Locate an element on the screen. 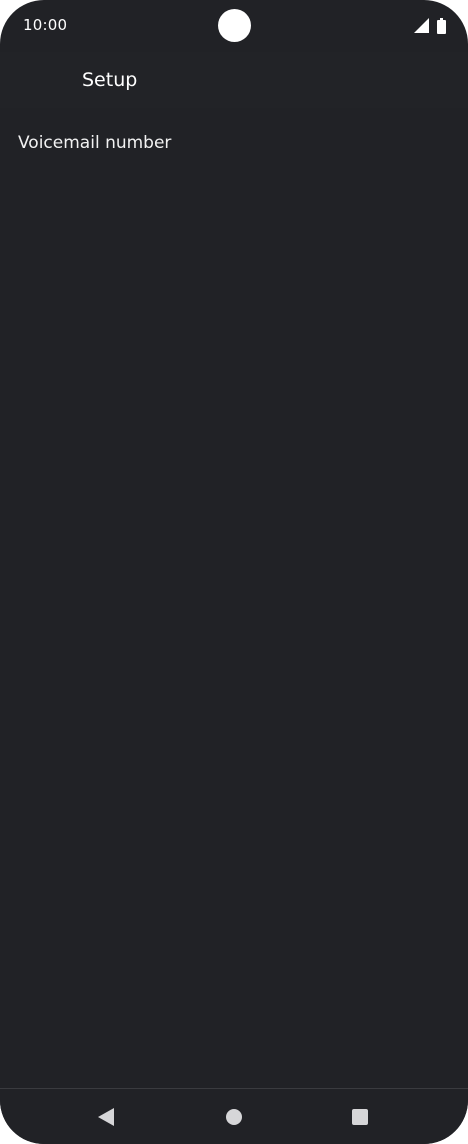 The image size is (468, 1144). recents-button is located at coordinates (360, 1117).